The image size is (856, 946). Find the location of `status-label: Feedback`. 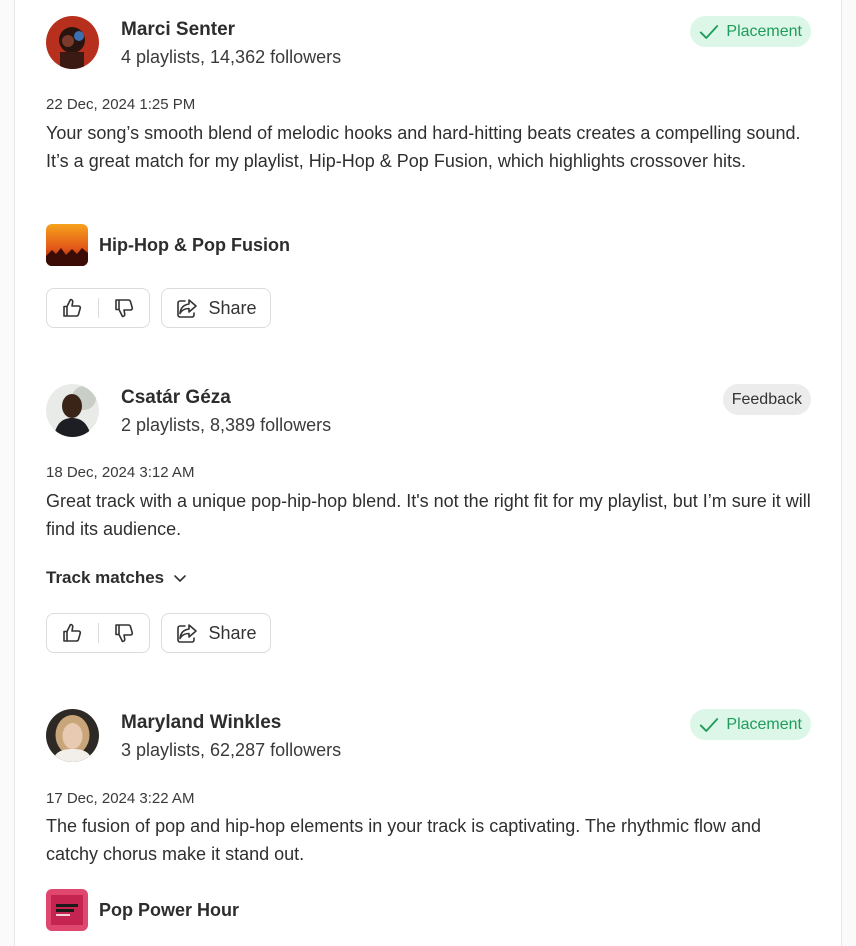

status-label: Feedback is located at coordinates (766, 399).